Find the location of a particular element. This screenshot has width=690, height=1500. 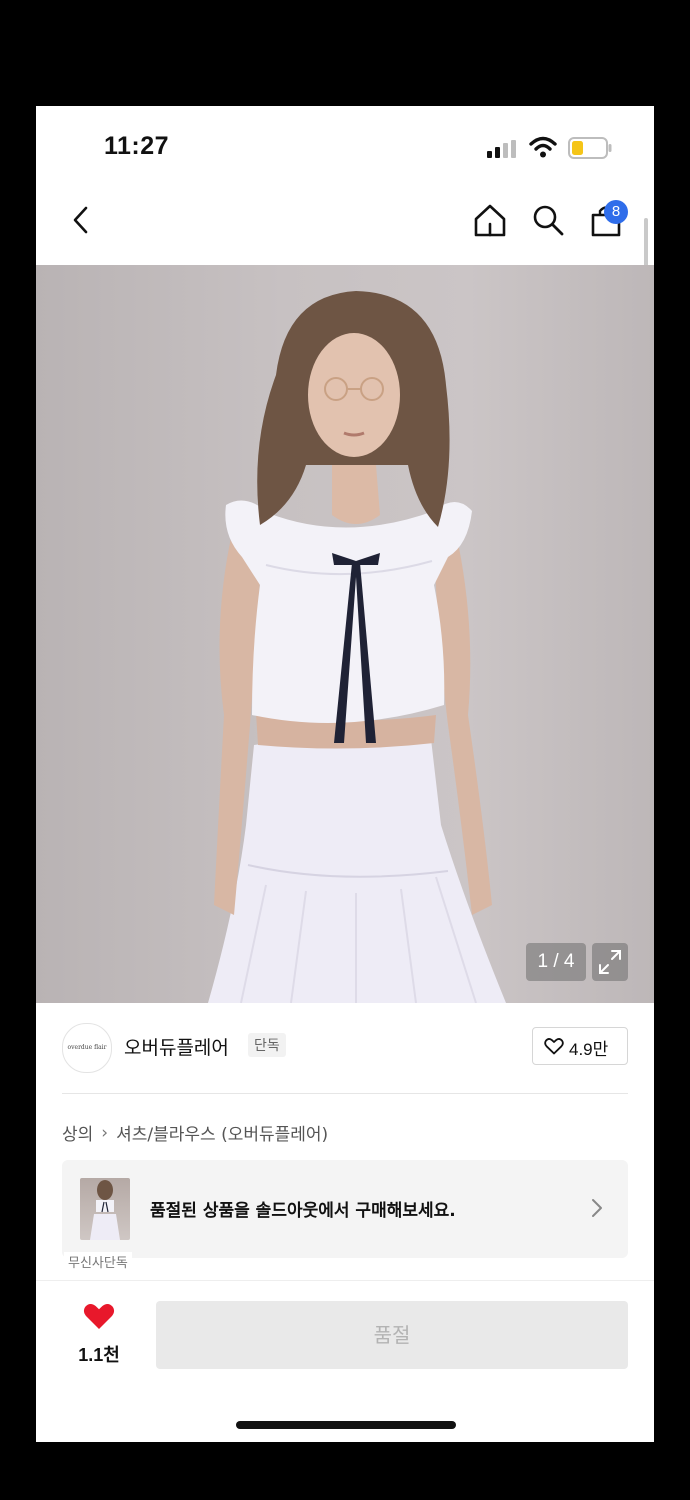

musinsa-exclusive-tag: 무신사단독 is located at coordinates (98, 1261).